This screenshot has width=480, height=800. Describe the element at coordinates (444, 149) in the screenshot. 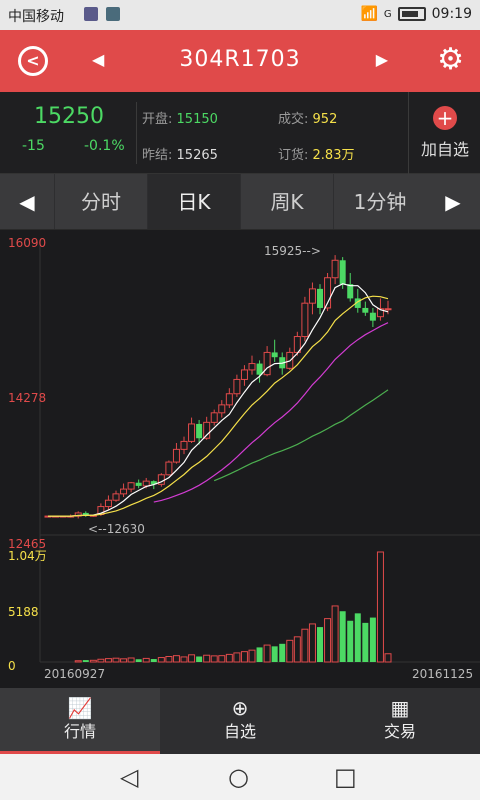

I see `add-watchlist-label: 加自选` at that location.